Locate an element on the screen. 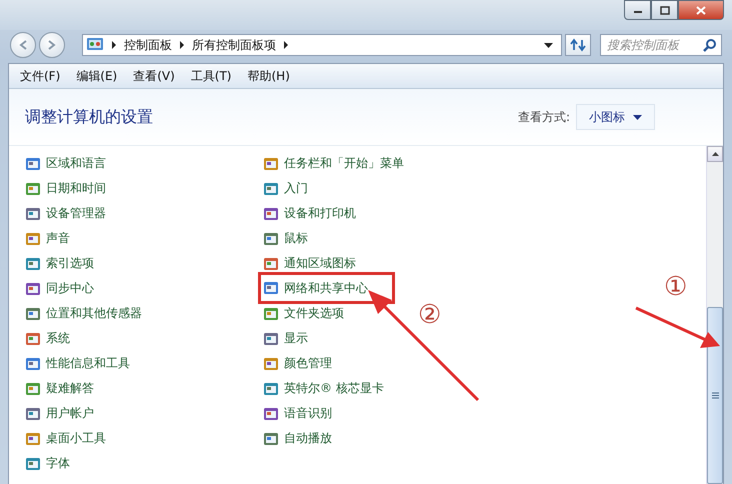 The height and width of the screenshot is (484, 732). refresh-icon is located at coordinates (578, 45).